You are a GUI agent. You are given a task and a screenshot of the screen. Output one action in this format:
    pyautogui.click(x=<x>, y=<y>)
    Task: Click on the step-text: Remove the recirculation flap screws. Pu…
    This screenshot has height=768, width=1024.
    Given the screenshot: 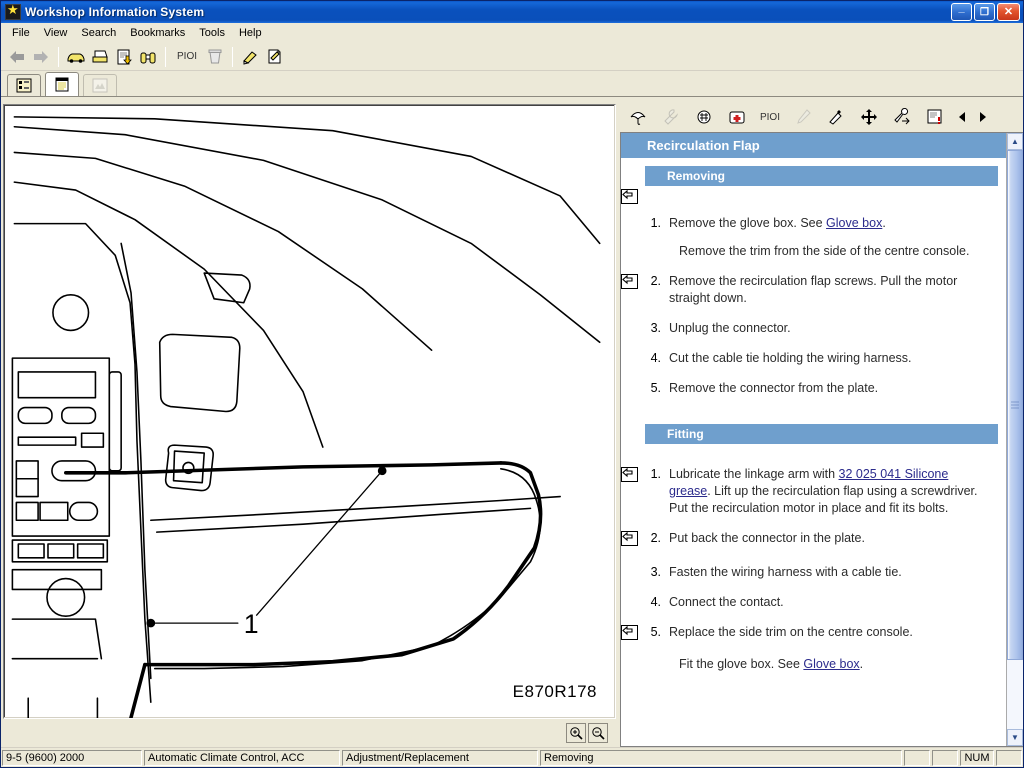 What is the action you would take?
    pyautogui.click(x=813, y=289)
    